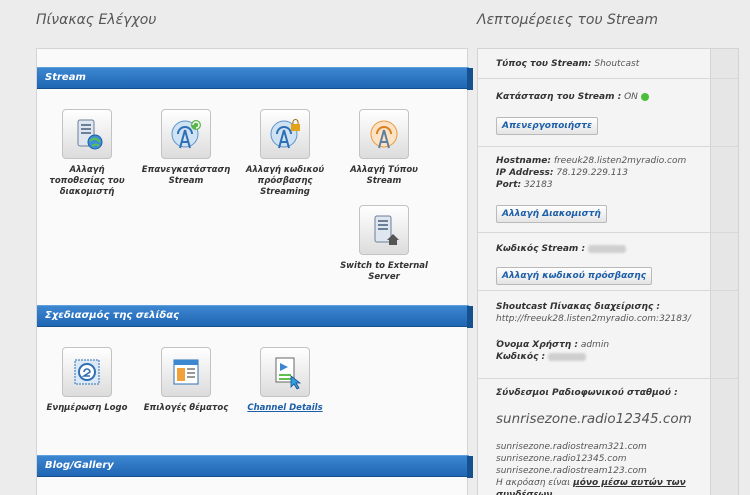  I want to click on restart-stream-item: Επανεγκατάσταση Stream, so click(186, 148).